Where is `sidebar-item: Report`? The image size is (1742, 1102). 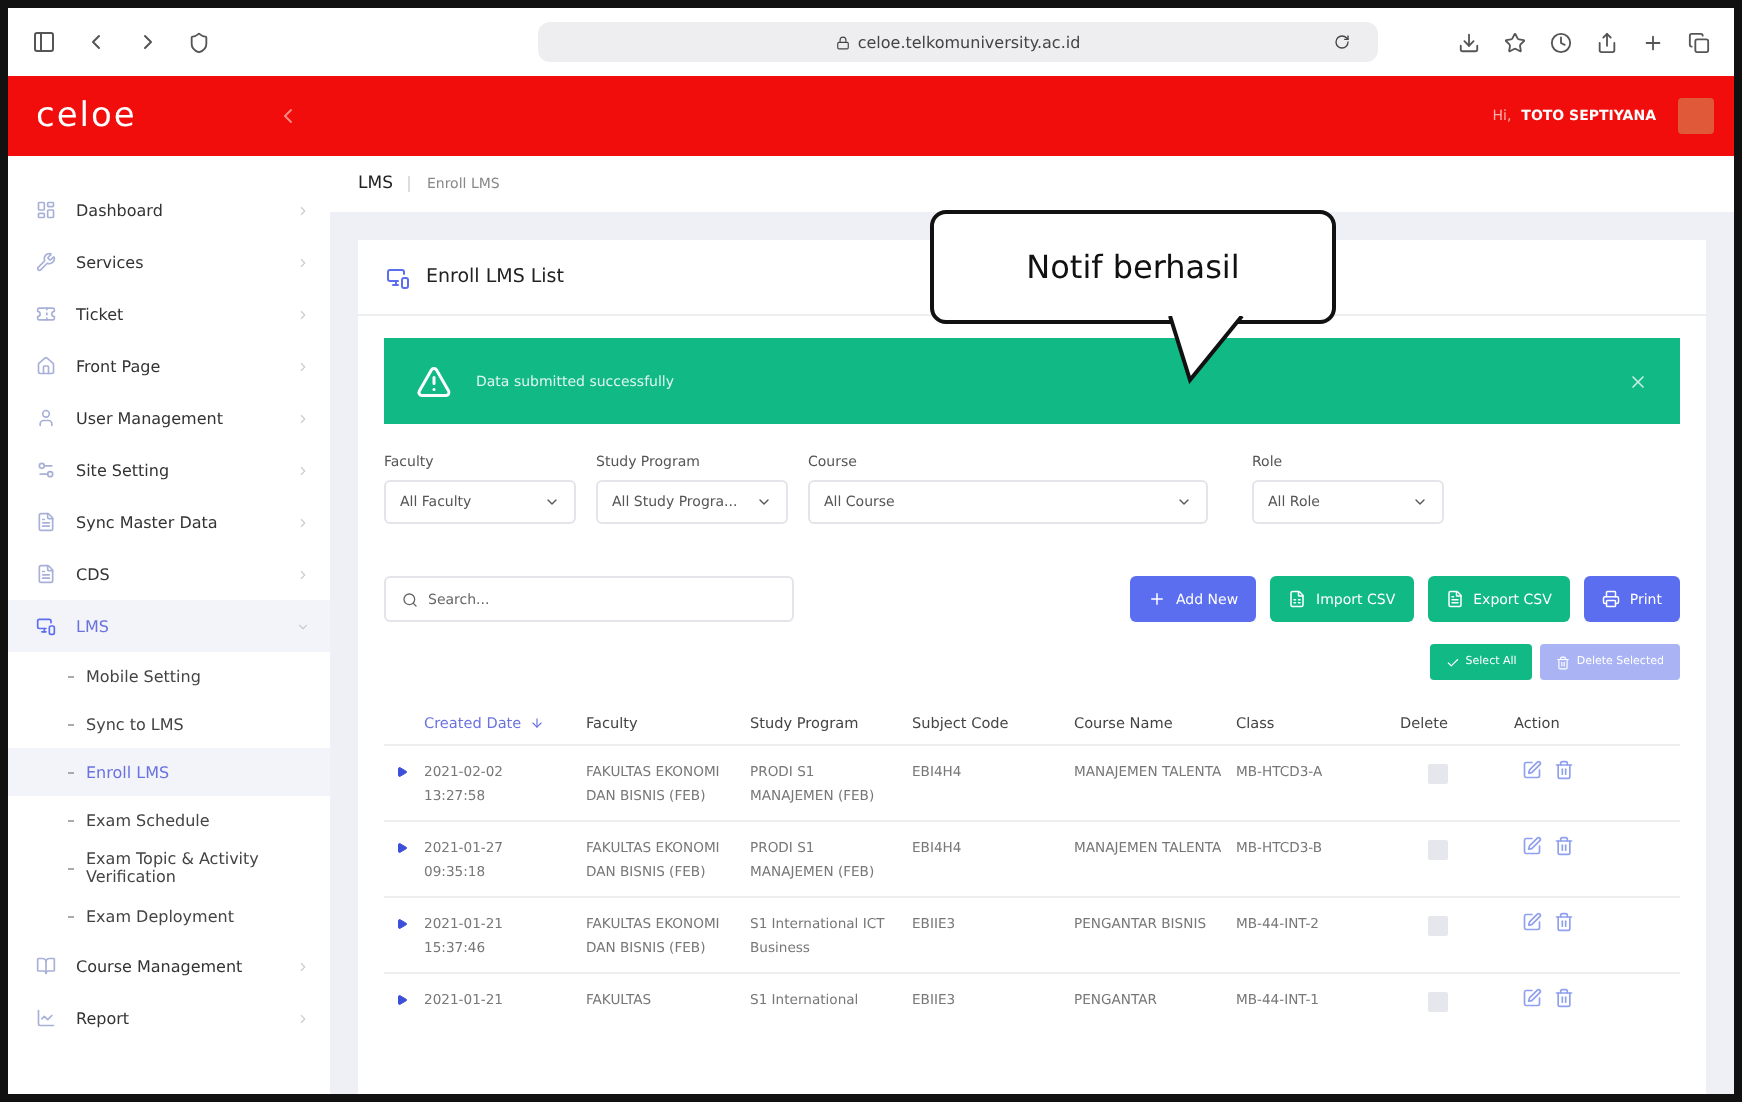
sidebar-item: Report is located at coordinates (169, 1018).